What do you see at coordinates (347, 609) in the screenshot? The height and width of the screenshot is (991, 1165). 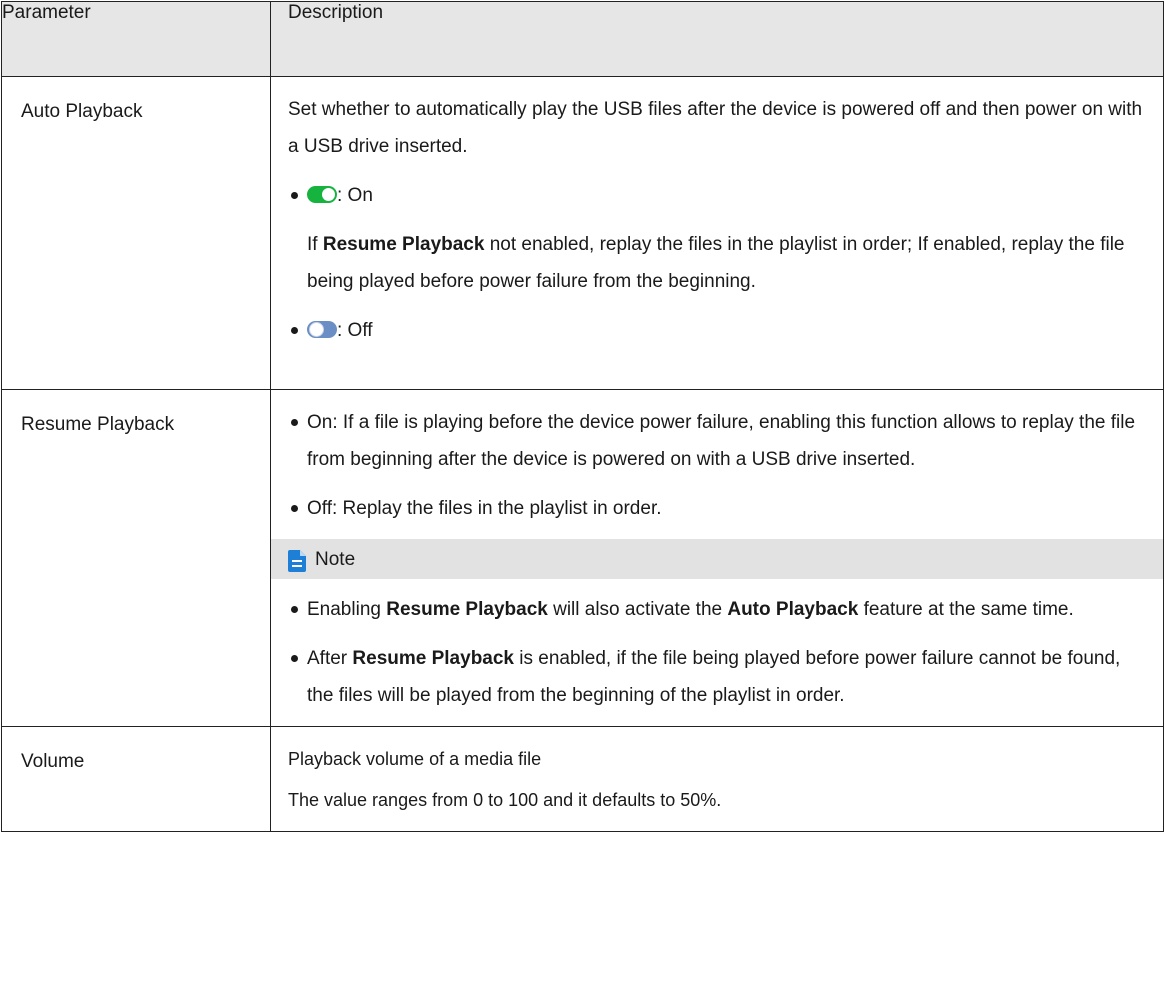 I see `note1-text-a: Enabling` at bounding box center [347, 609].